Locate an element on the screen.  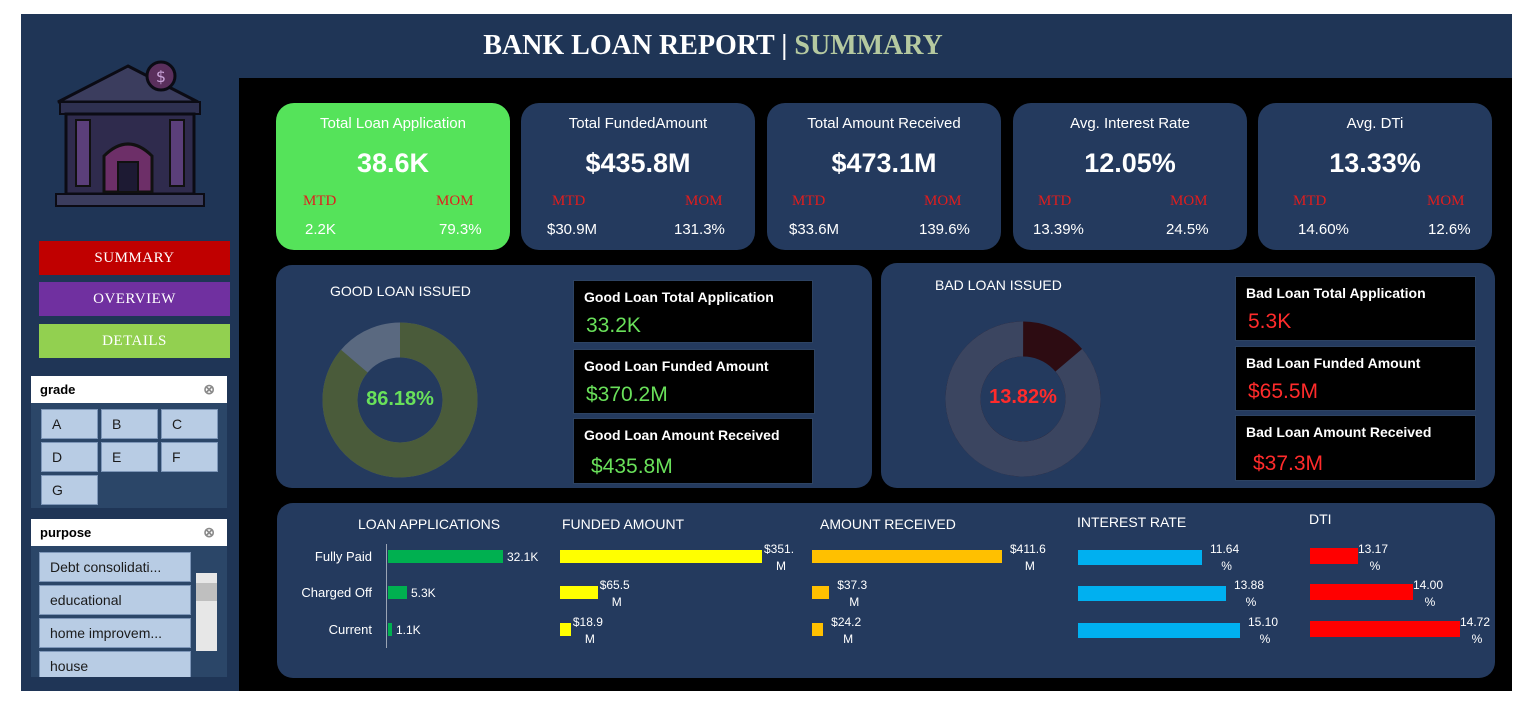
data-label: 5.3K is located at coordinates (423, 593).